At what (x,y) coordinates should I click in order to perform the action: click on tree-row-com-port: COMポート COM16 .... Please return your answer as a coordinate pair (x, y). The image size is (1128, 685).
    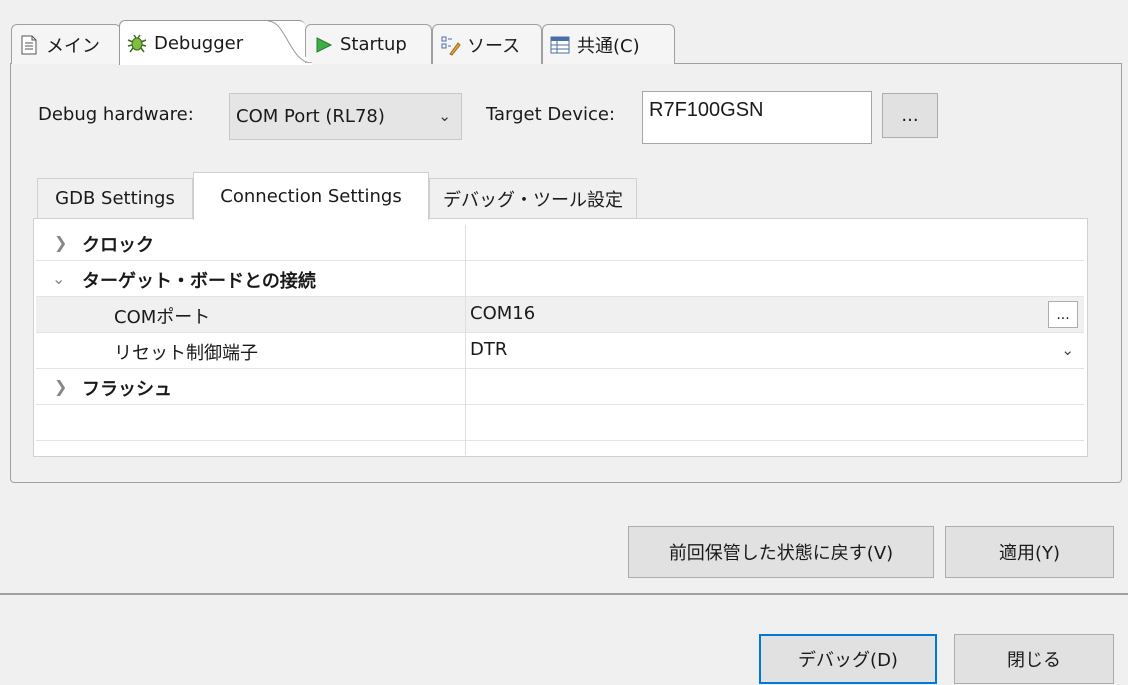
    Looking at the image, I should click on (560, 315).